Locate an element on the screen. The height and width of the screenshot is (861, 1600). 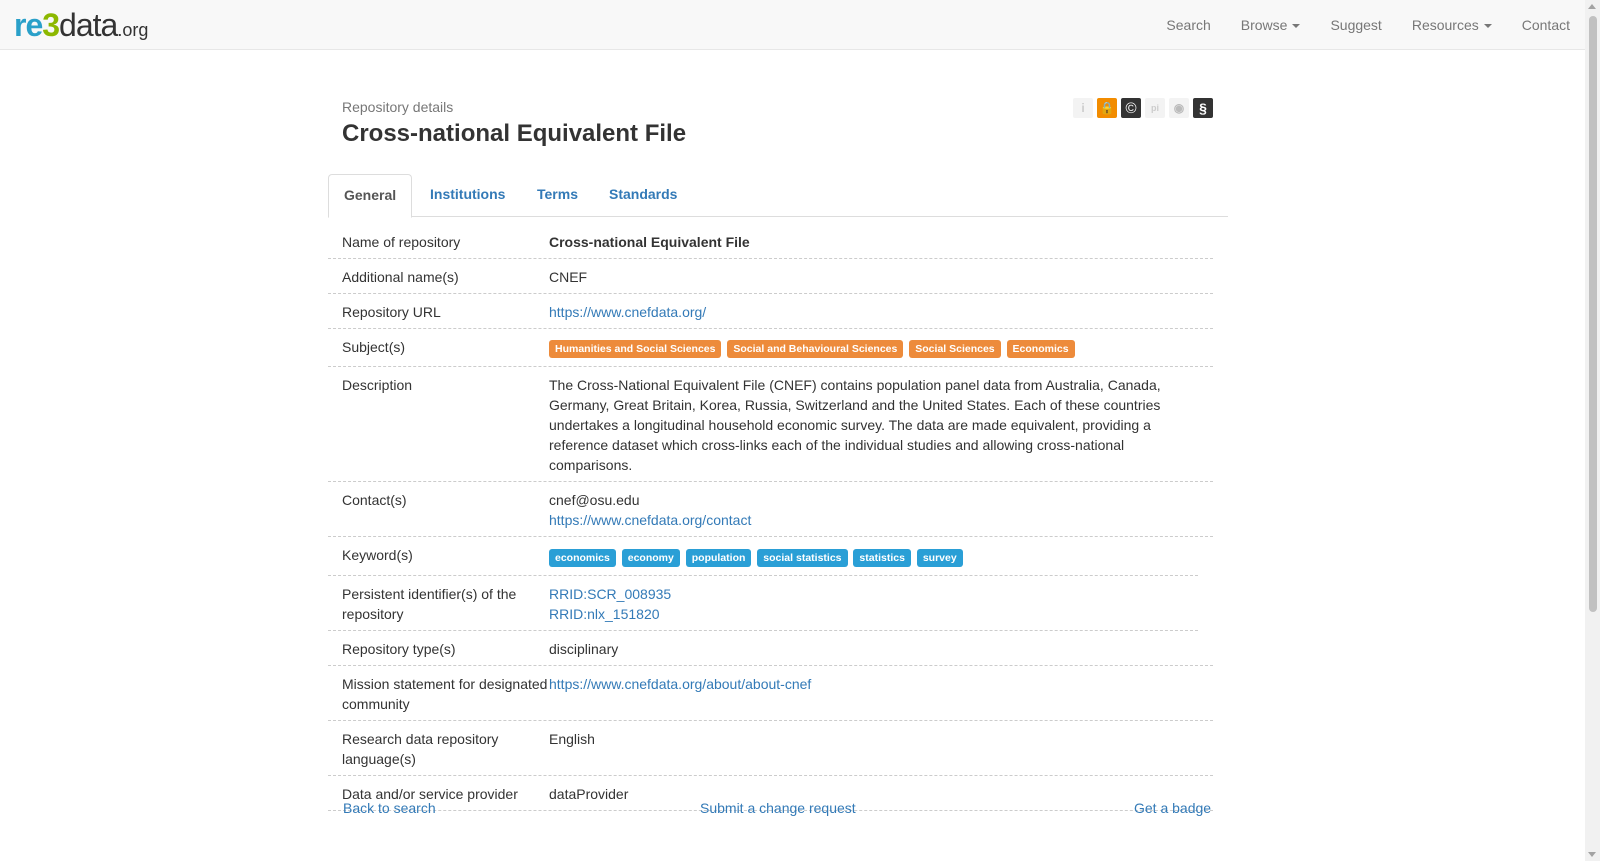
nav-search: Search is located at coordinates (1188, 25).